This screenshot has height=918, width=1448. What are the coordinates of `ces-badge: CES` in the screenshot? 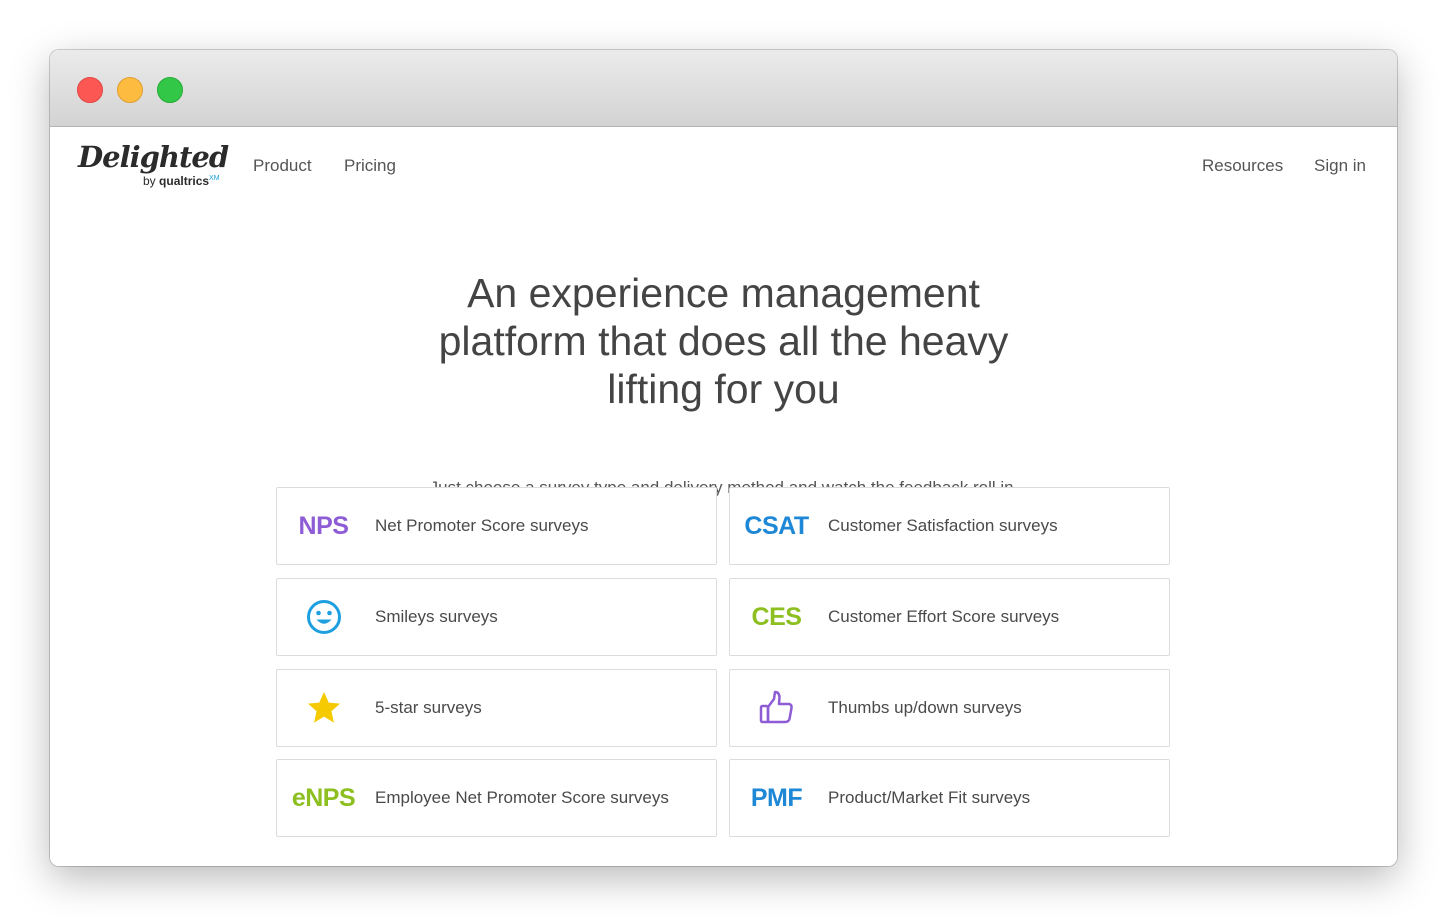 It's located at (776, 616).